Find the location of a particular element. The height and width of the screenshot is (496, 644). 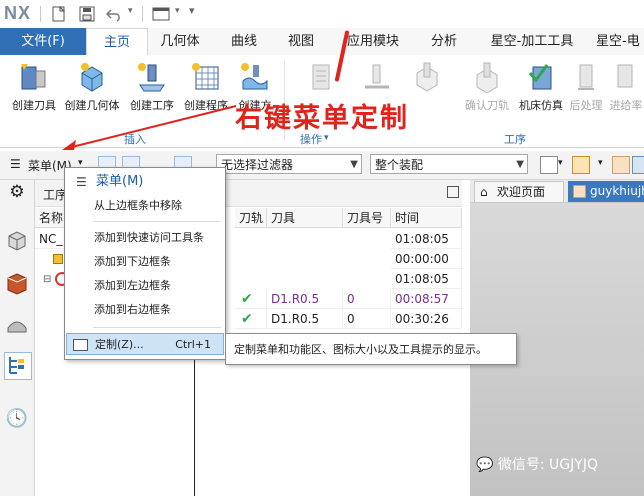

selection-filter-select: 无选择过滤器 ▼ is located at coordinates (289, 164).